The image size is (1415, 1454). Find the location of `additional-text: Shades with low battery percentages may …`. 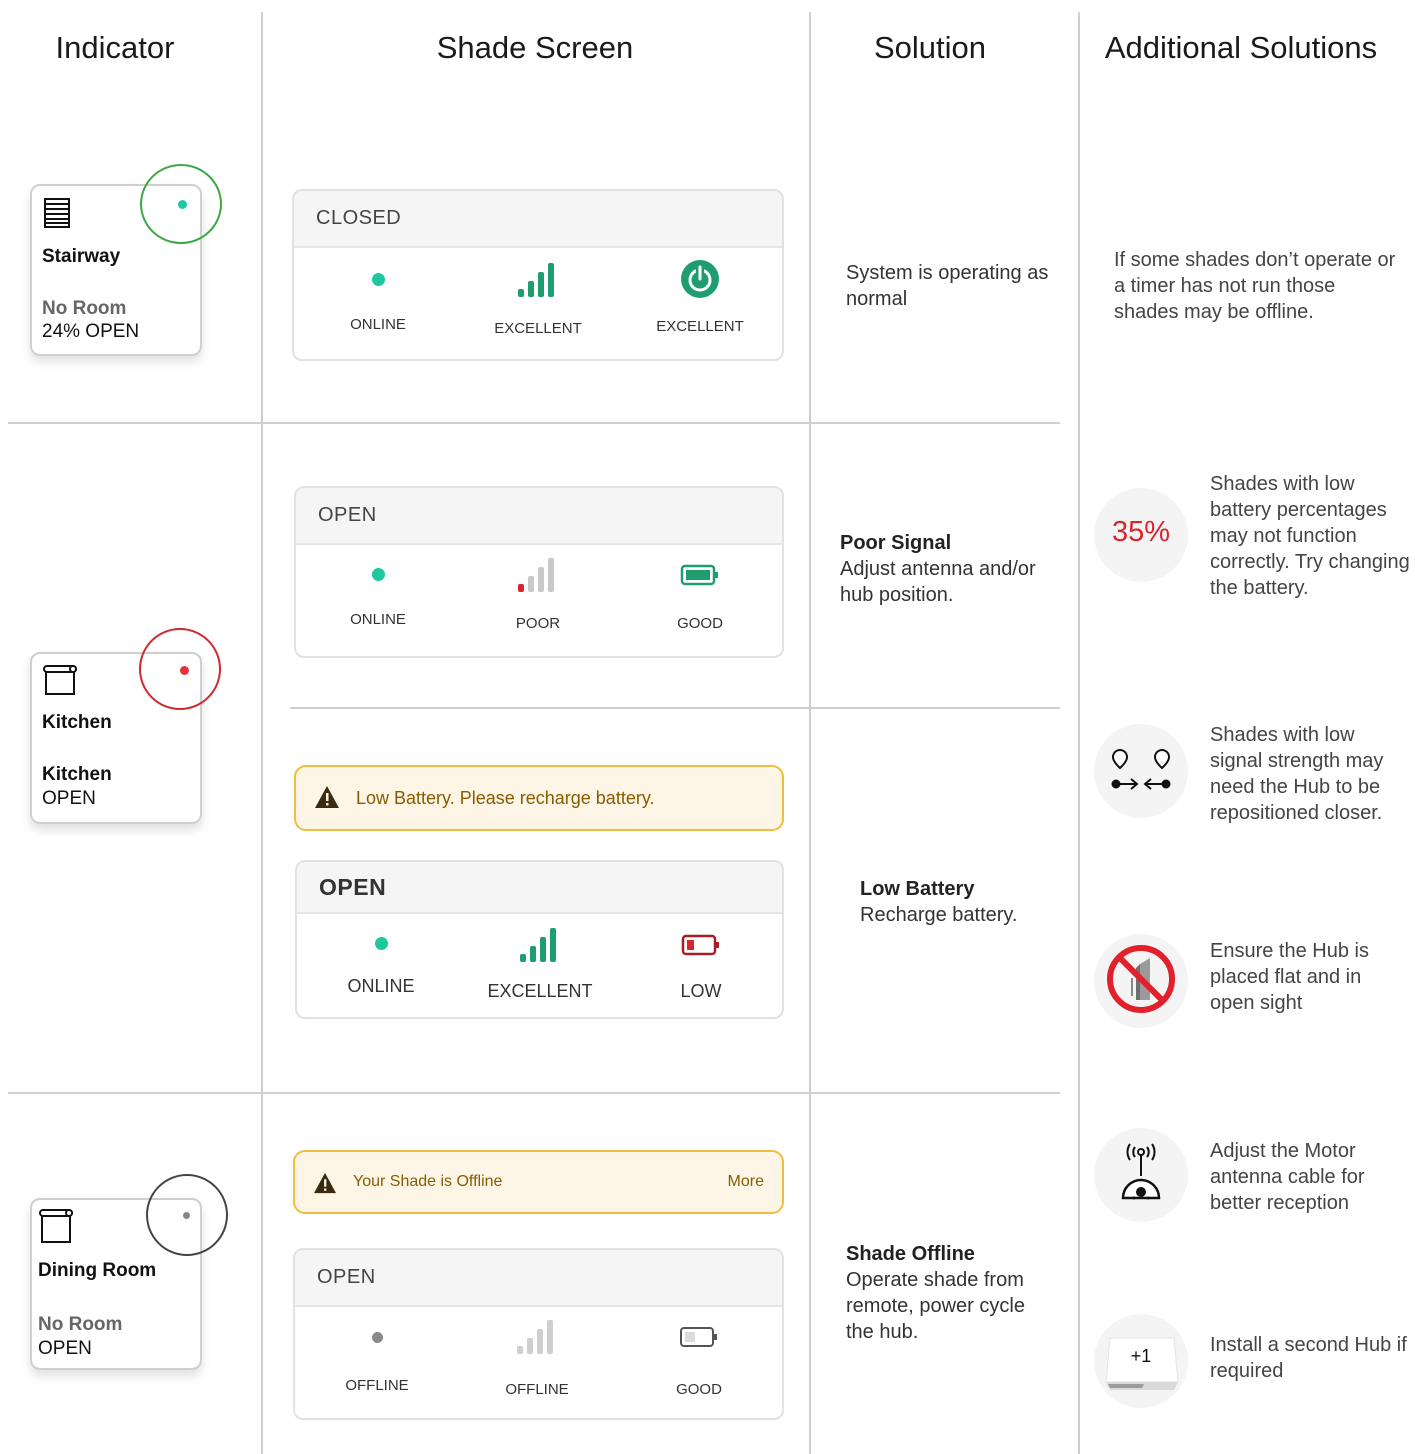

additional-text: Shades with low battery percentages may … is located at coordinates (1310, 536).